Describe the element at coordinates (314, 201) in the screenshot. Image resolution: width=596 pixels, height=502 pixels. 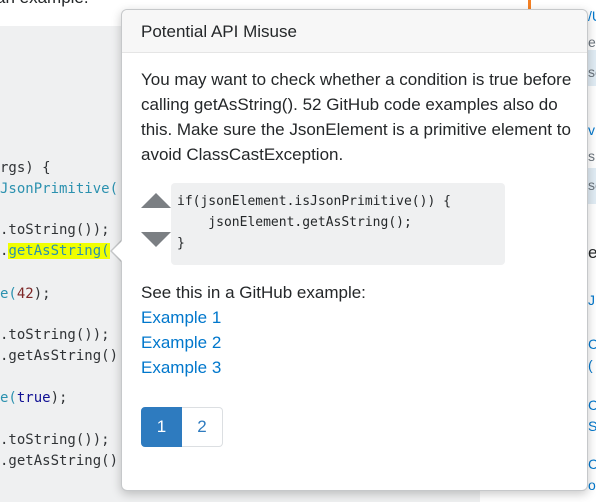
I see `code-example-line: if(jsonElement.isJsonPrimitive()) {` at that location.